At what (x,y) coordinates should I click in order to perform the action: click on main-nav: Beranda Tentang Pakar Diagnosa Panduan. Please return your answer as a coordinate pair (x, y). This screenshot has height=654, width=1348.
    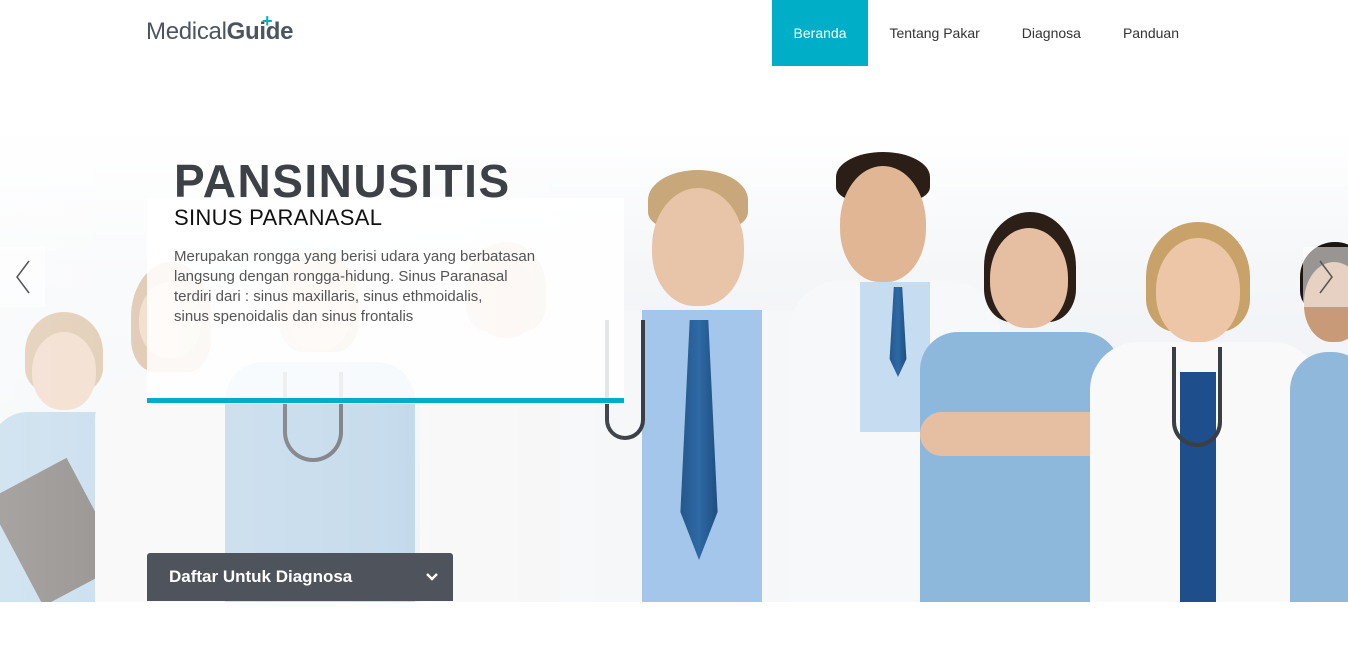
    Looking at the image, I should click on (985, 33).